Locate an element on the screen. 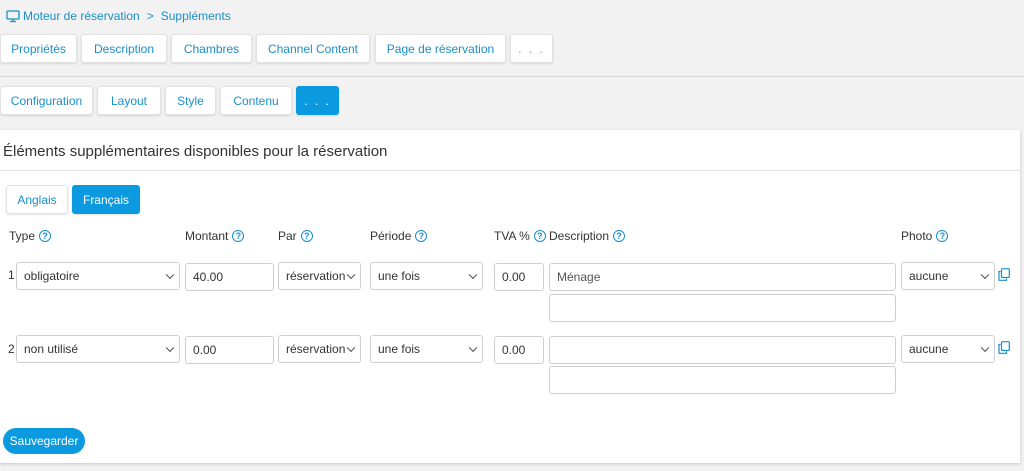 The height and width of the screenshot is (471, 1024). column-amount: Montant ? is located at coordinates (215, 236).